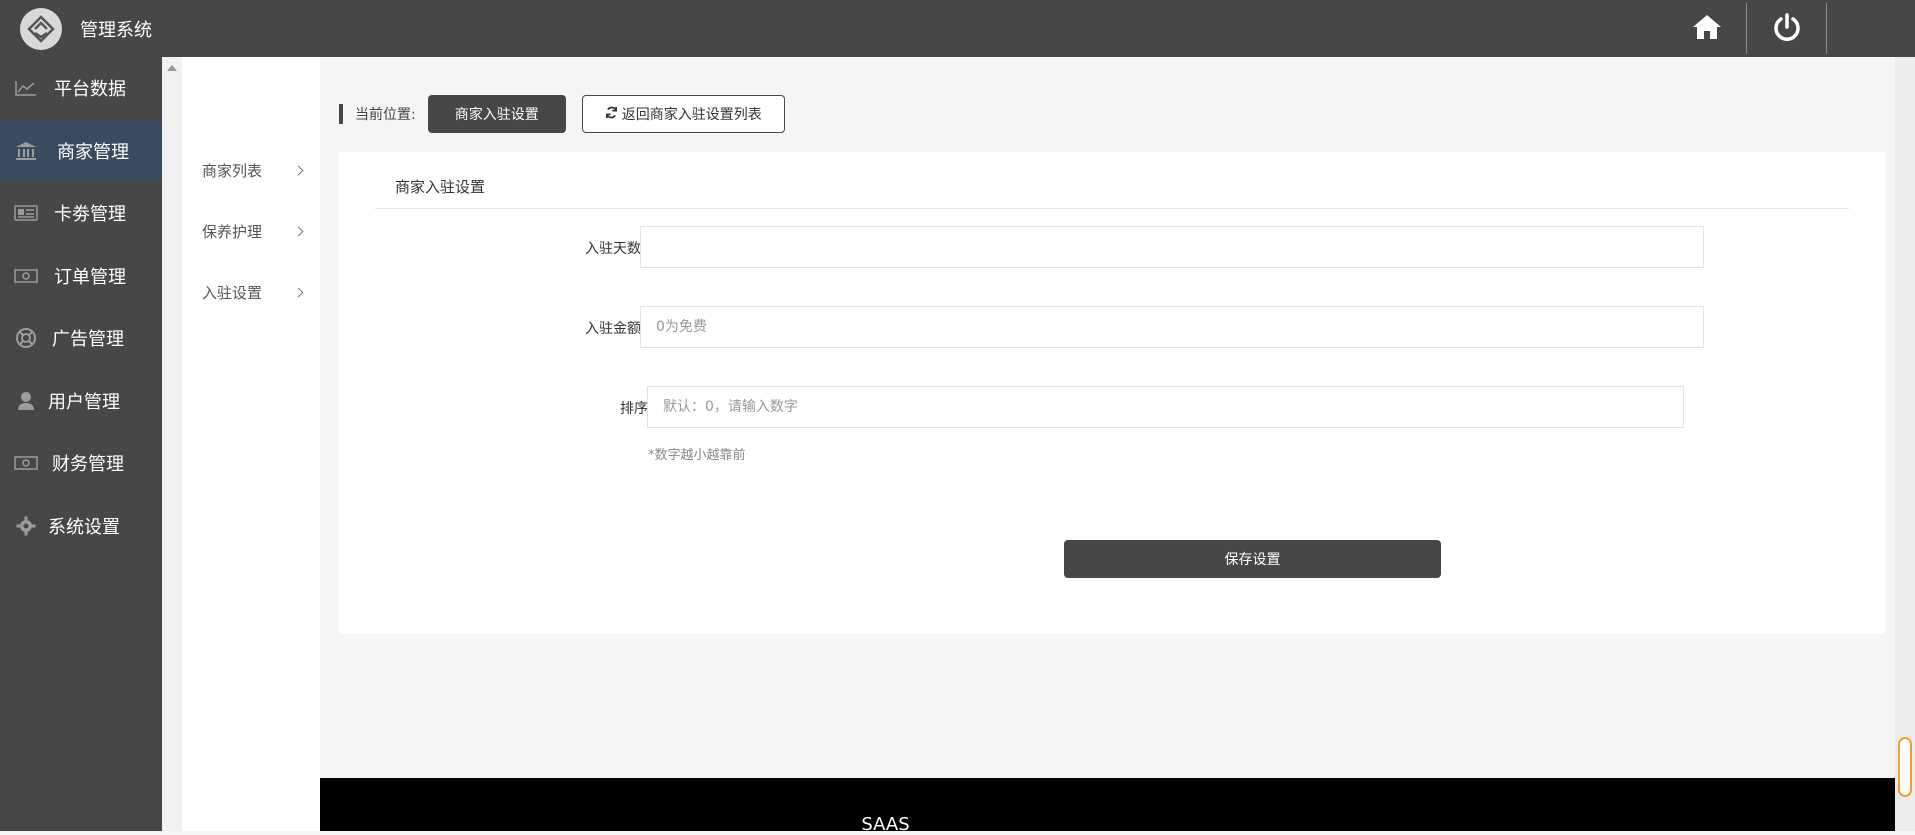 The height and width of the screenshot is (835, 1915). I want to click on sidebar-item-label: 系统设置, so click(84, 527).